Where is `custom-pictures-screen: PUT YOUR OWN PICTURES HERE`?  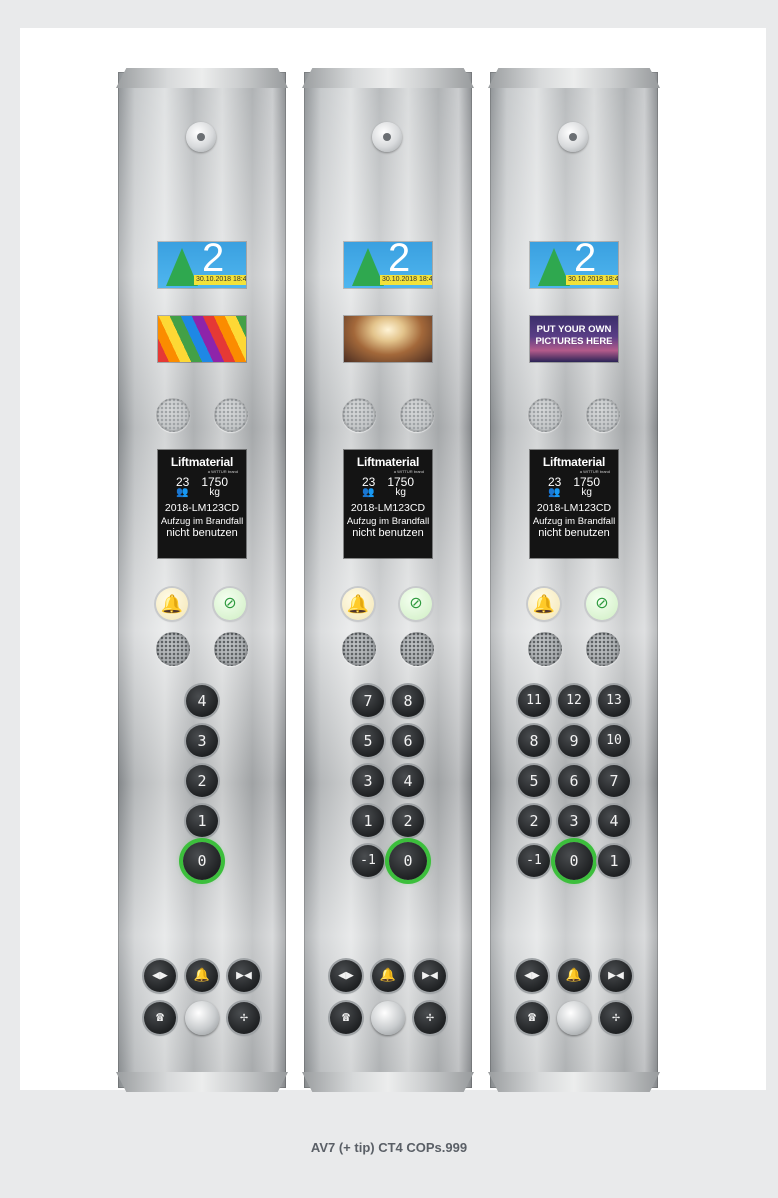 custom-pictures-screen: PUT YOUR OWN PICTURES HERE is located at coordinates (574, 339).